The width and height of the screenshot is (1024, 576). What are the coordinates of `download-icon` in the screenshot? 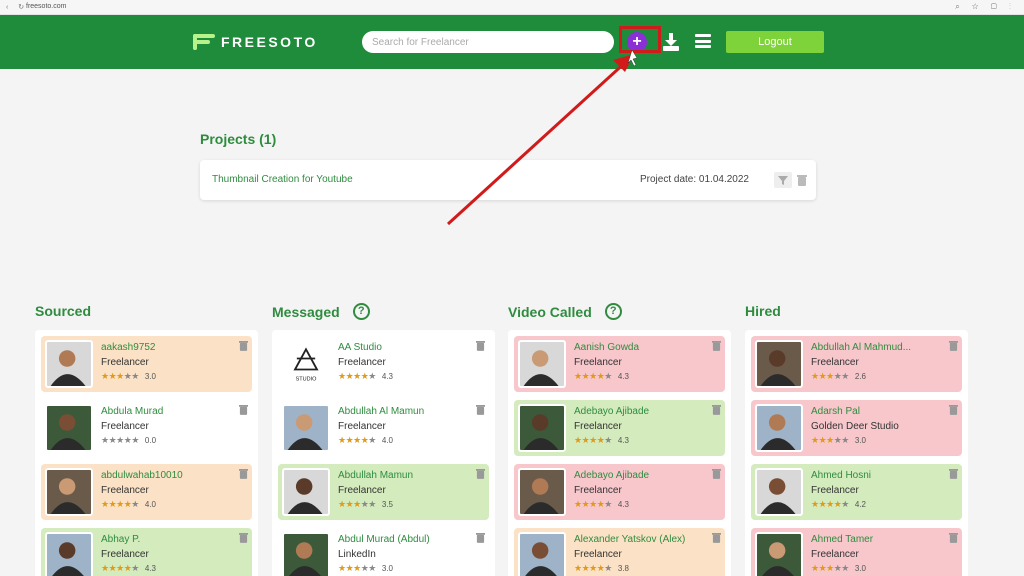 It's located at (671, 42).